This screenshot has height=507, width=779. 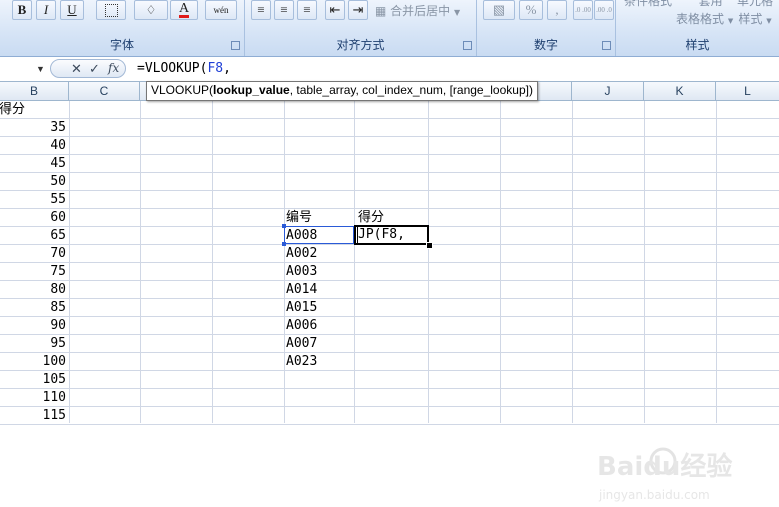 I want to click on decrease-indent-button: ⇤, so click(x=335, y=10).